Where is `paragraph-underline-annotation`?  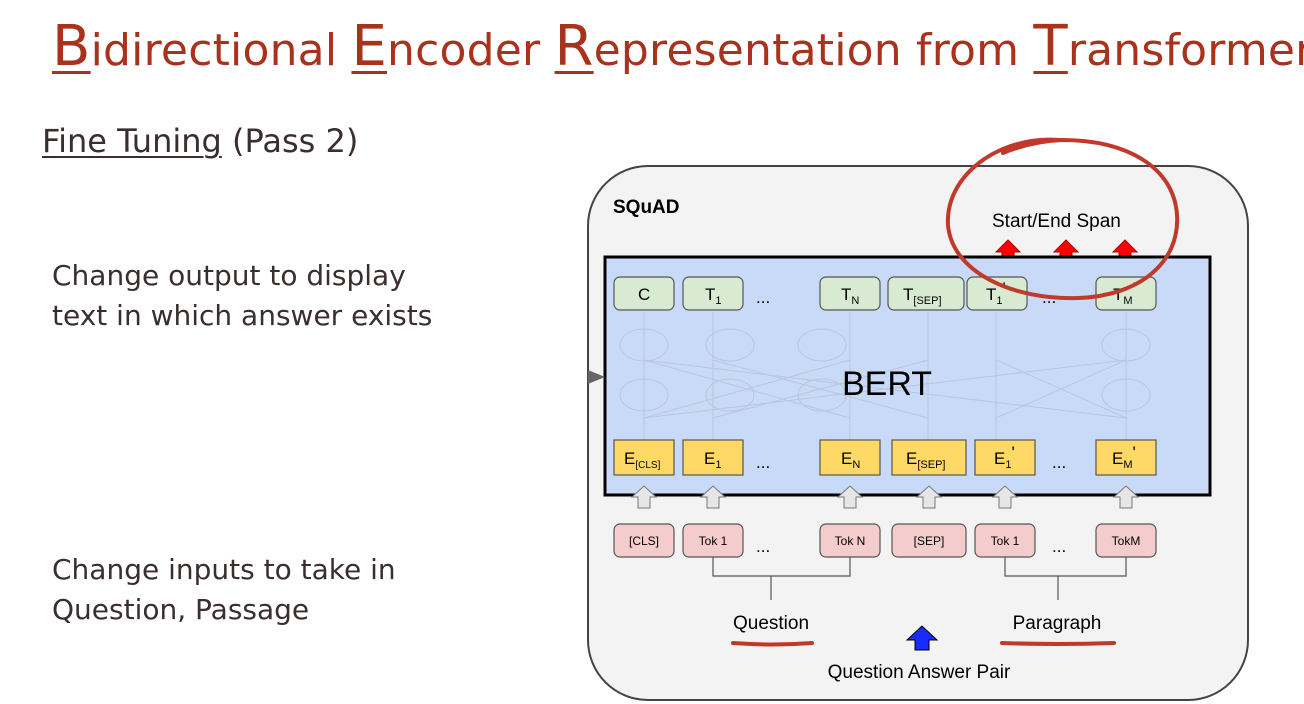
paragraph-underline-annotation is located at coordinates (1058, 643).